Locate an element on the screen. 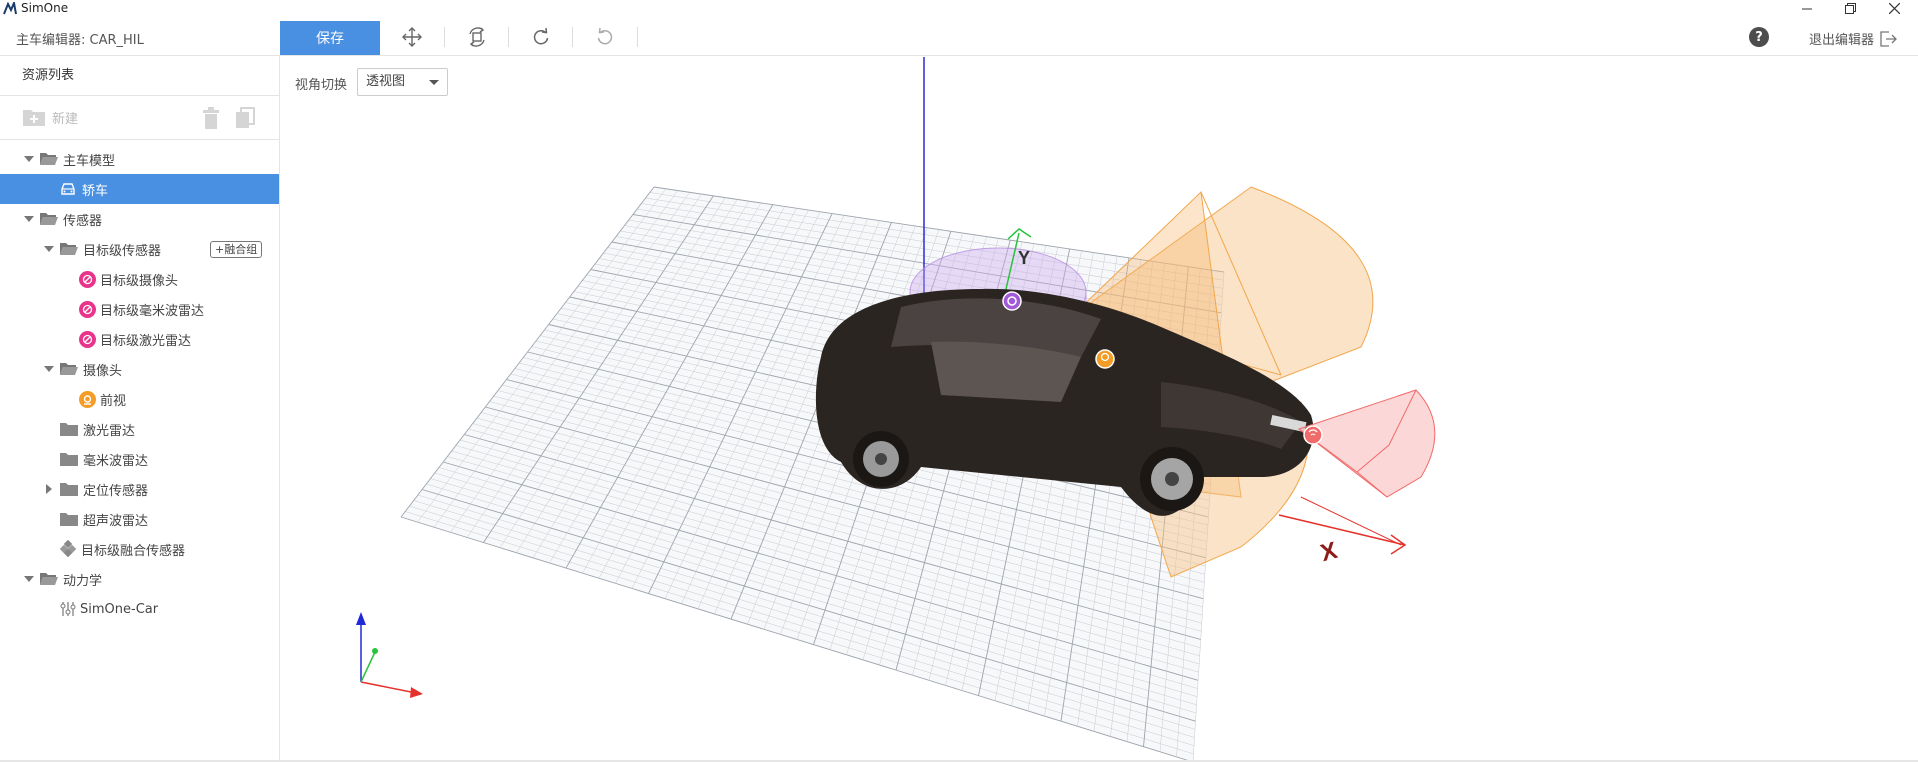 The height and width of the screenshot is (762, 1918). tree-item-sensors: 传感器 is located at coordinates (139, 219).